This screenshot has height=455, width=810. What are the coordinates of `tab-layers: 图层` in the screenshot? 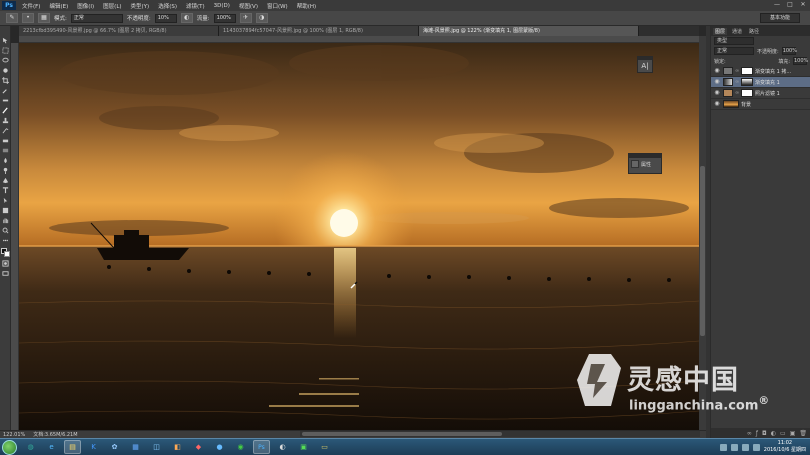 It's located at (720, 31).